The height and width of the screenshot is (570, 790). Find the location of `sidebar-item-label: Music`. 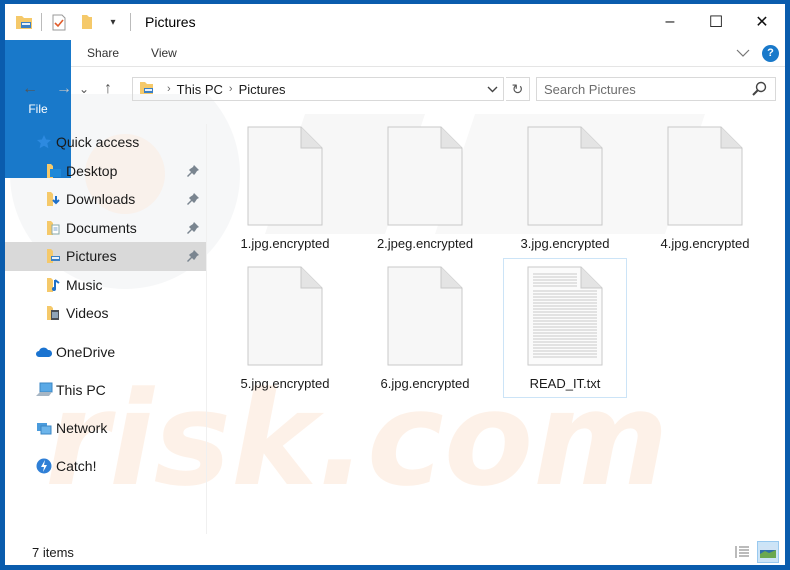

sidebar-item-label: Music is located at coordinates (84, 284).